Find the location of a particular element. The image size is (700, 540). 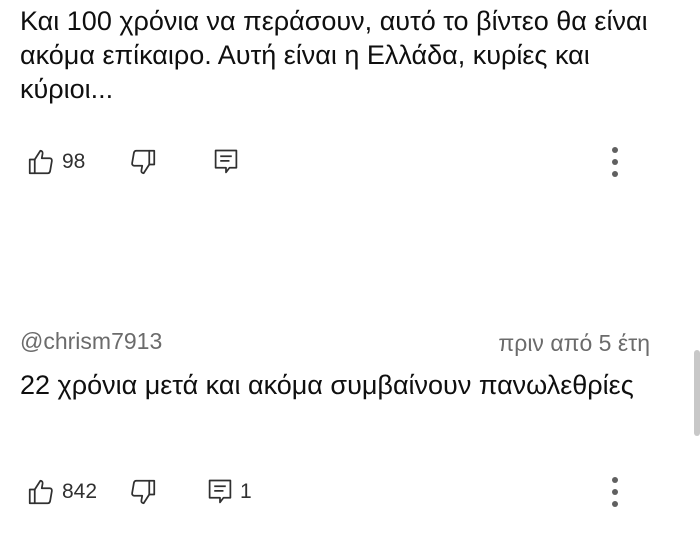

reply-count: 1 is located at coordinates (246, 491).